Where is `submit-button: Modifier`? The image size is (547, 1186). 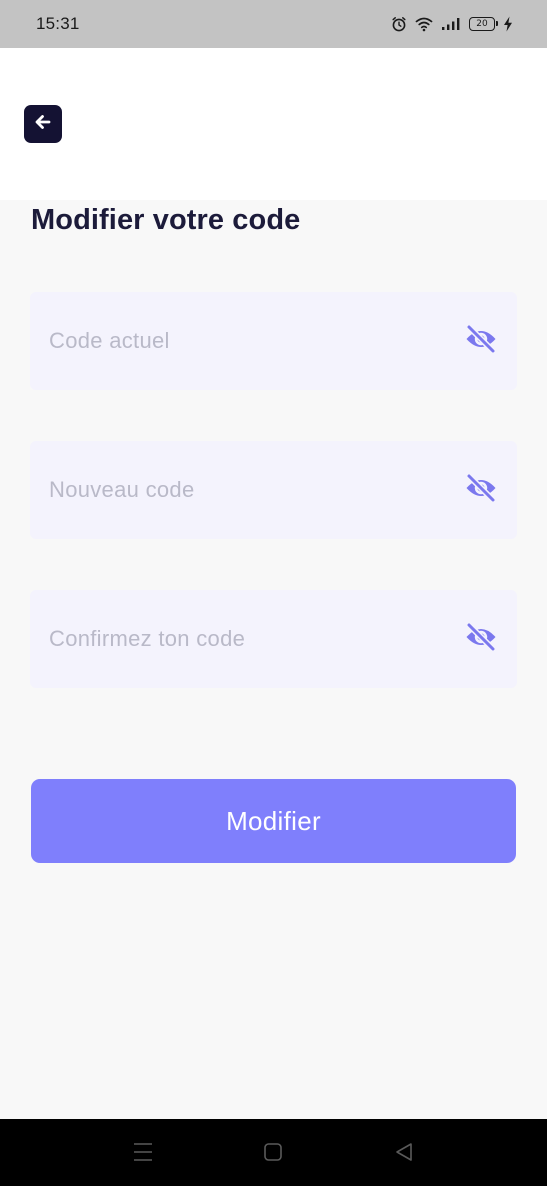
submit-button: Modifier is located at coordinates (273, 821).